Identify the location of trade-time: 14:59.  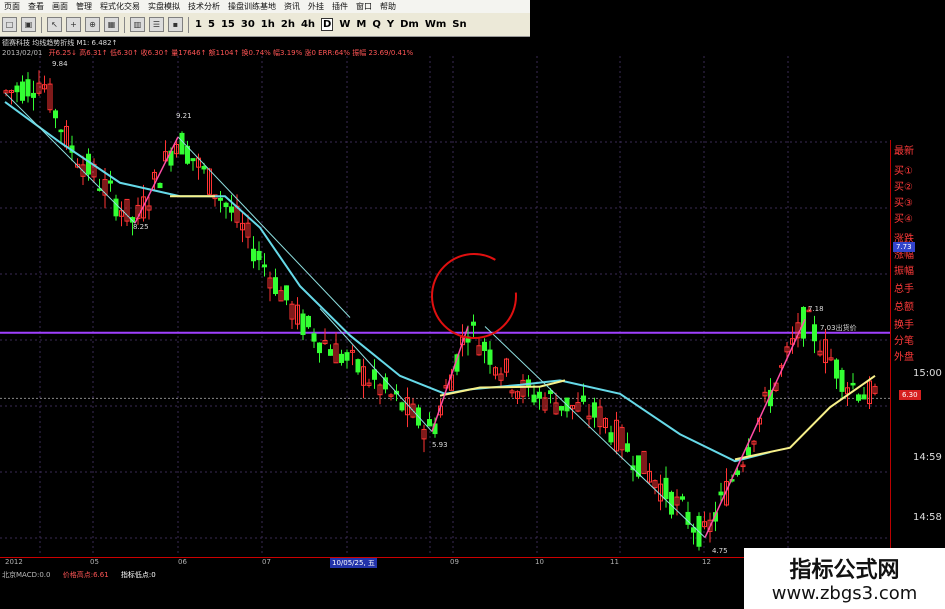
(927, 457).